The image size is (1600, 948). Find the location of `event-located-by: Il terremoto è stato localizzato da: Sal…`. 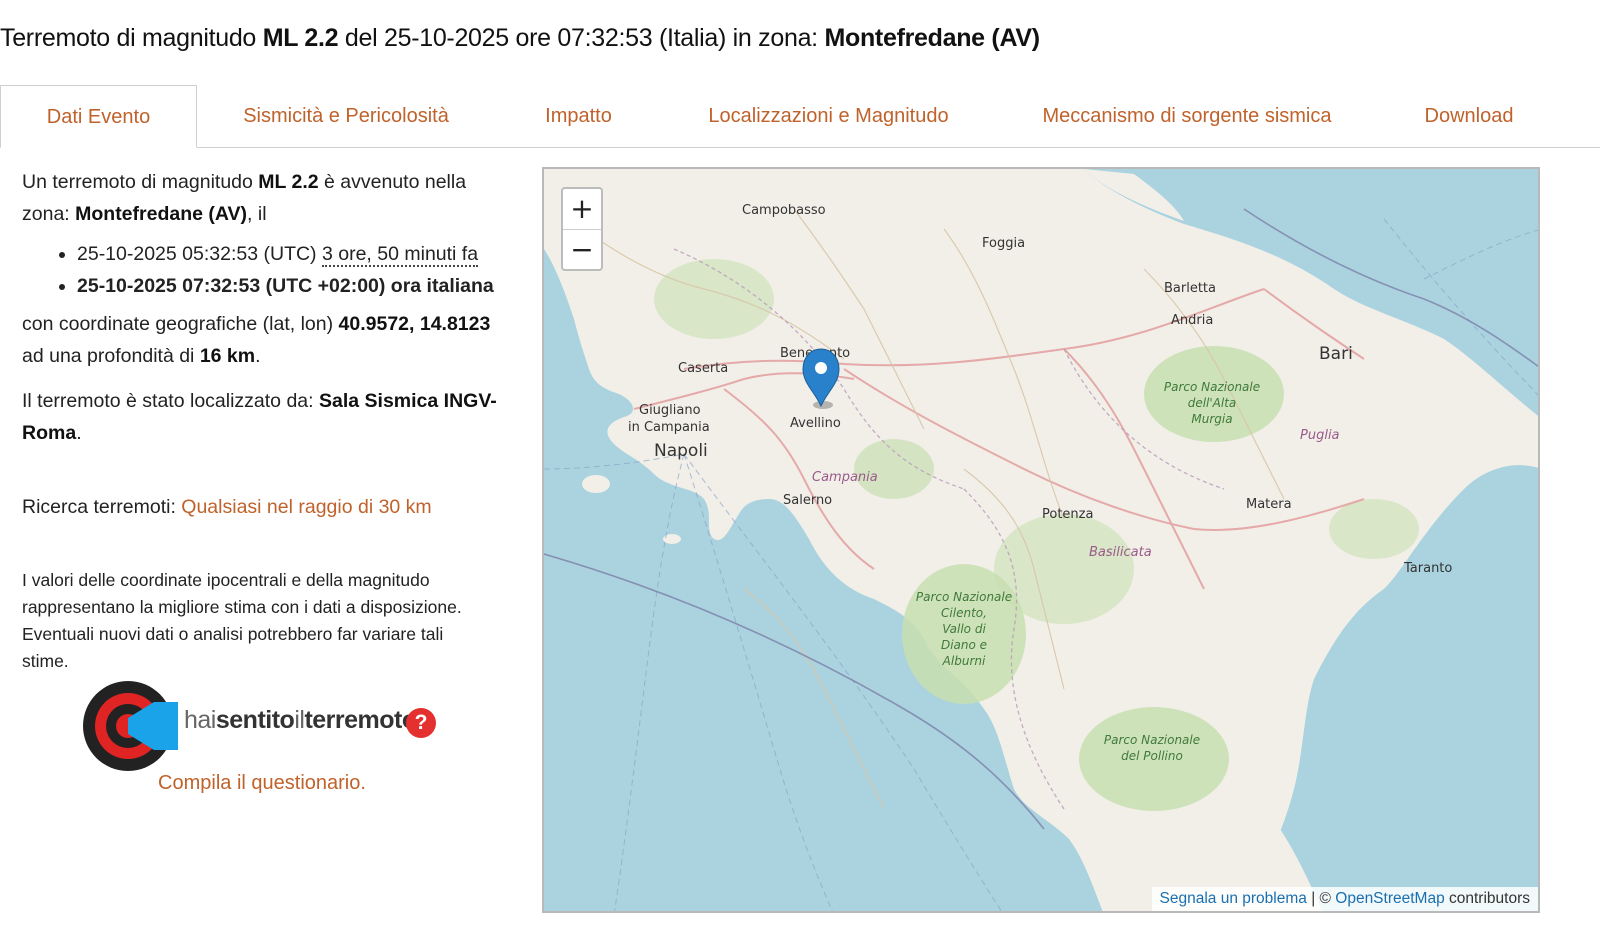

event-located-by: Il terremoto è stato localizzato da: Sal… is located at coordinates (259, 417).